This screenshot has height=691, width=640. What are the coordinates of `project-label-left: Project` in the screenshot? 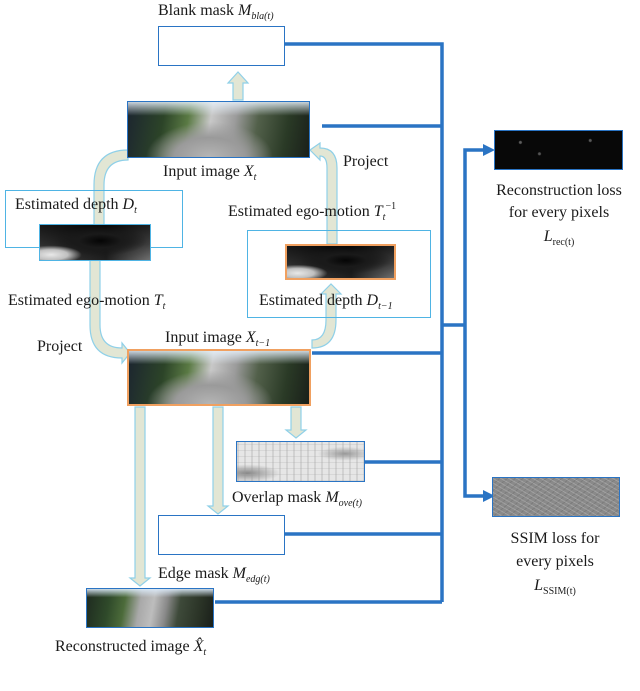 It's located at (60, 346).